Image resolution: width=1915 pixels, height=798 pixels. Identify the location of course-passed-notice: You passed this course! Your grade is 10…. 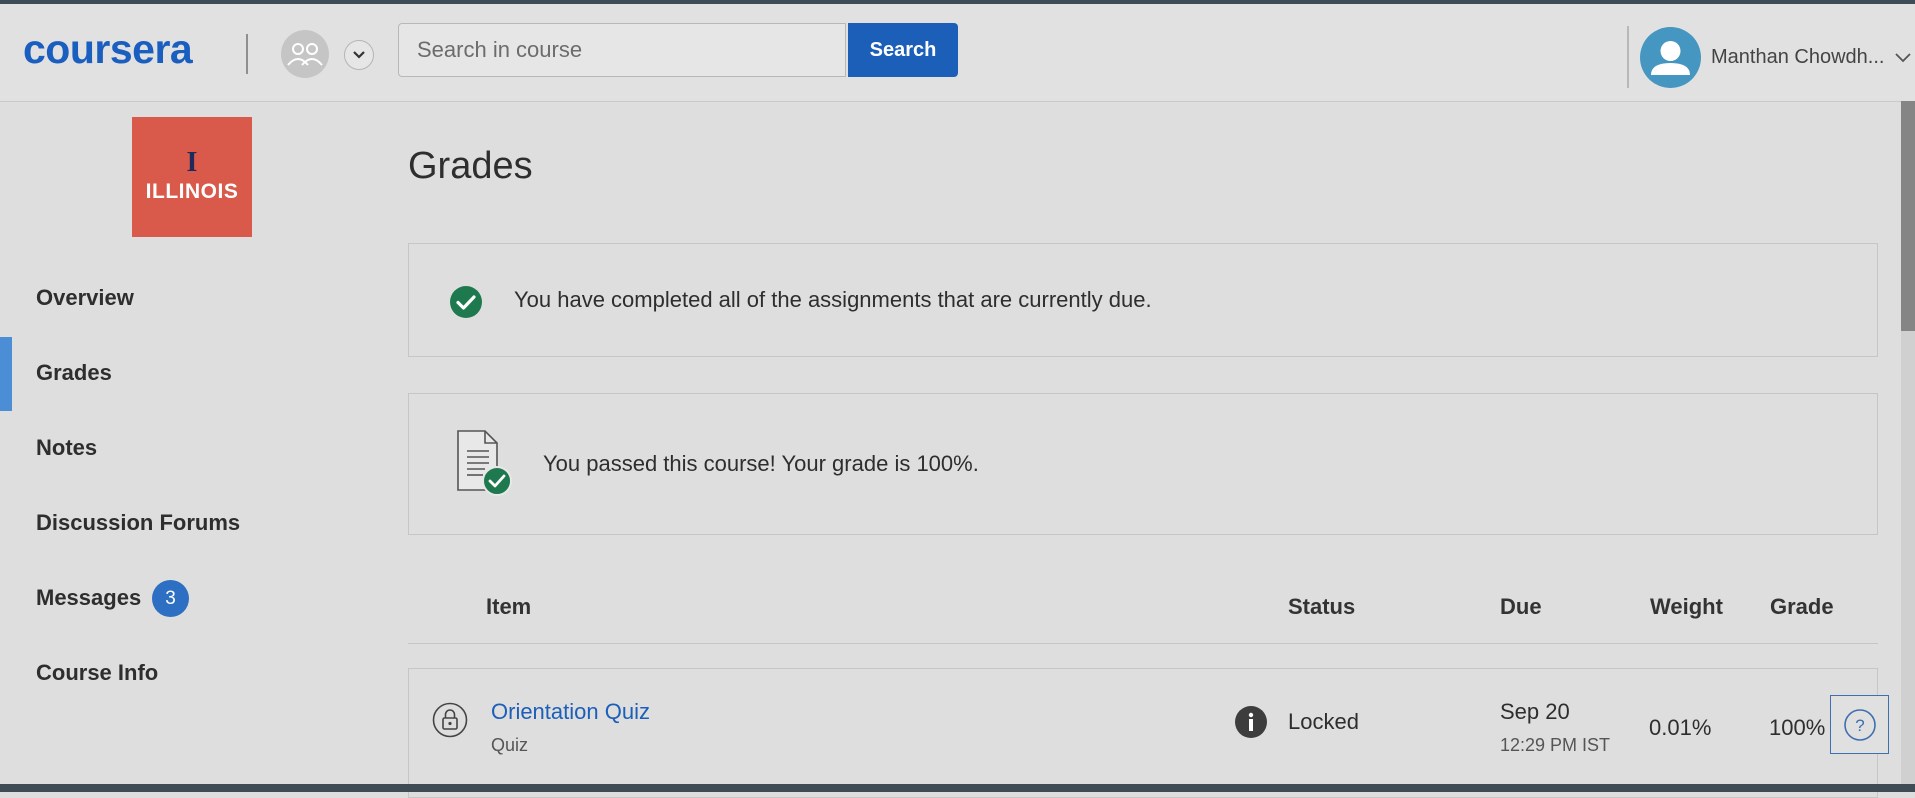
(1143, 464).